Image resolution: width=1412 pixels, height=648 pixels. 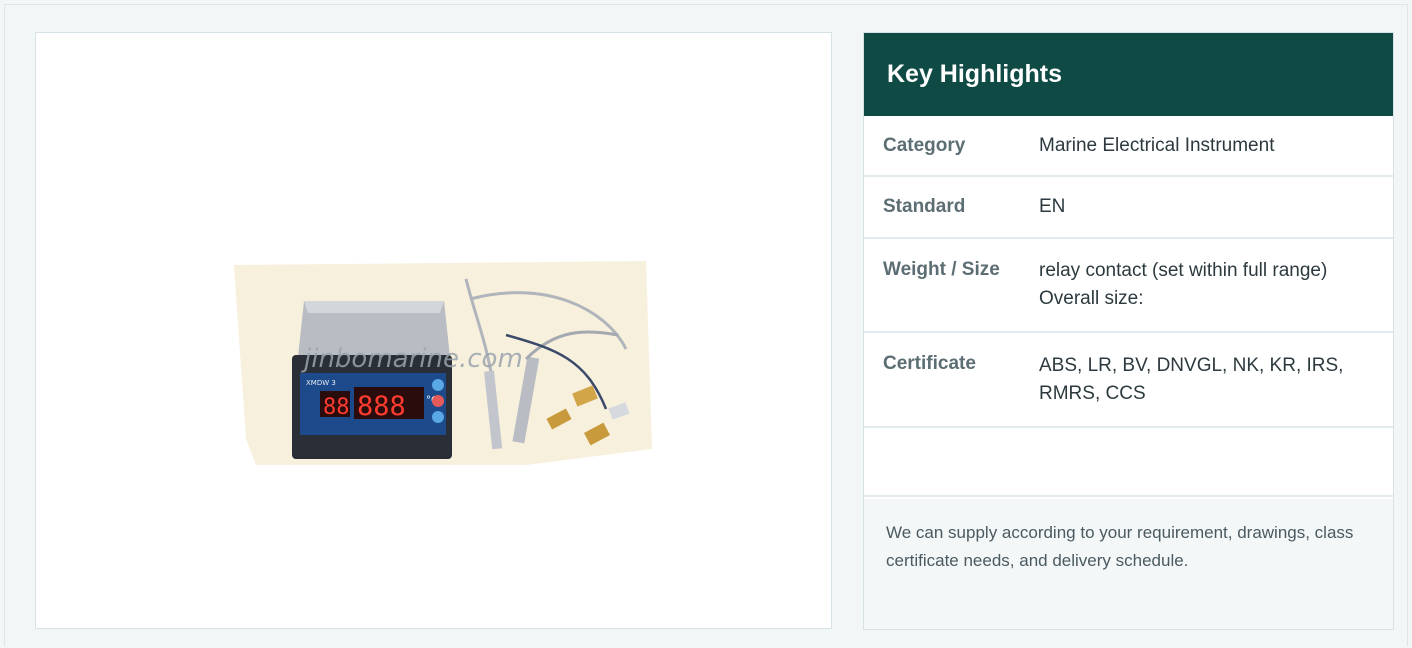 I want to click on highlight-row-empty, so click(x=1128, y=462).